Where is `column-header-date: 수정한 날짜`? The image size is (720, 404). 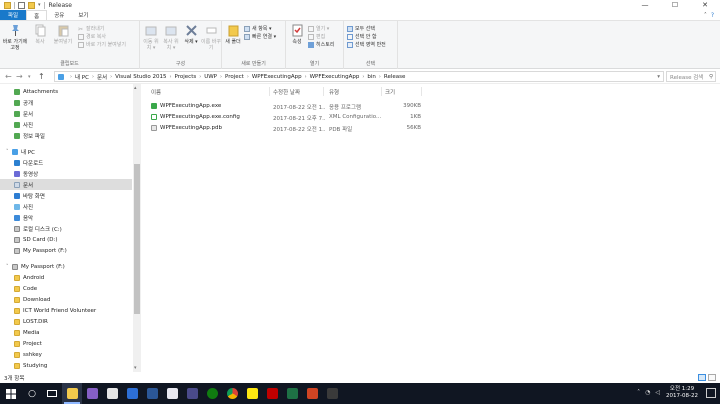
column-header-date: 수정한 날짜 is located at coordinates (286, 92).